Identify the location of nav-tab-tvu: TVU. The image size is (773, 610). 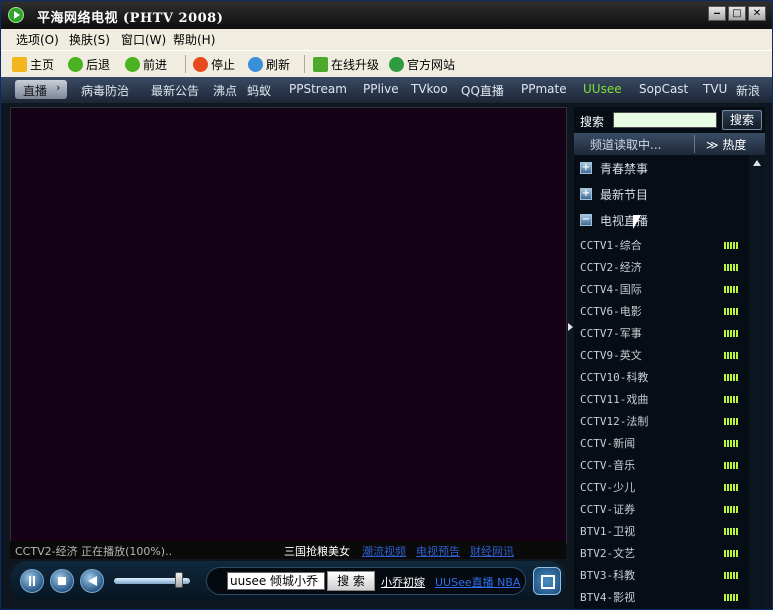
(715, 89).